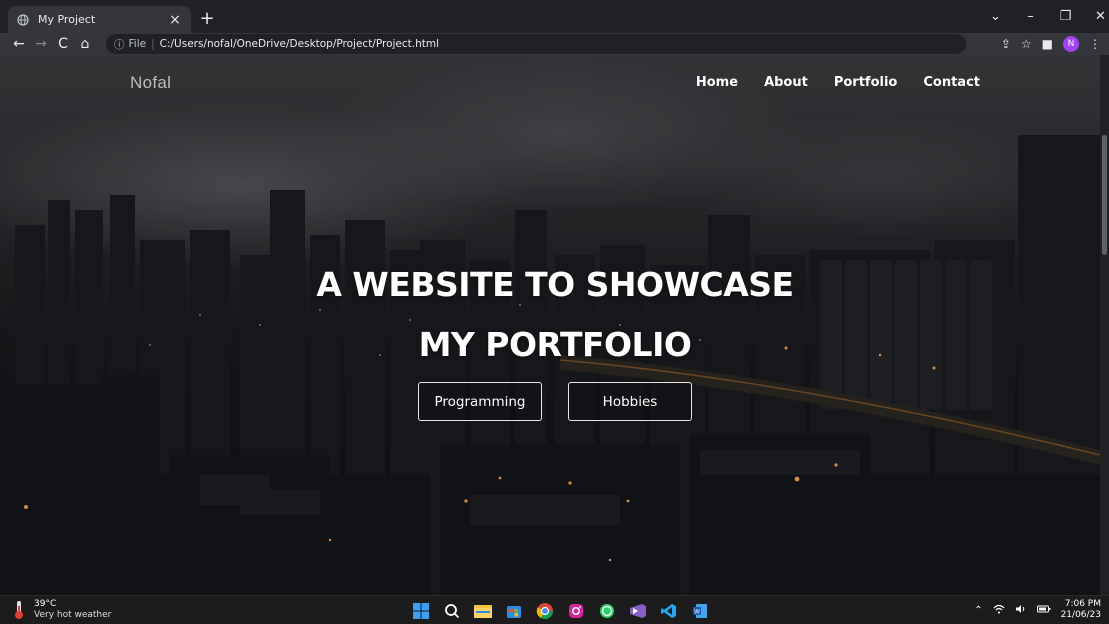 The image size is (1109, 624). I want to click on nav-link-portfolio: Portfolio, so click(866, 82).